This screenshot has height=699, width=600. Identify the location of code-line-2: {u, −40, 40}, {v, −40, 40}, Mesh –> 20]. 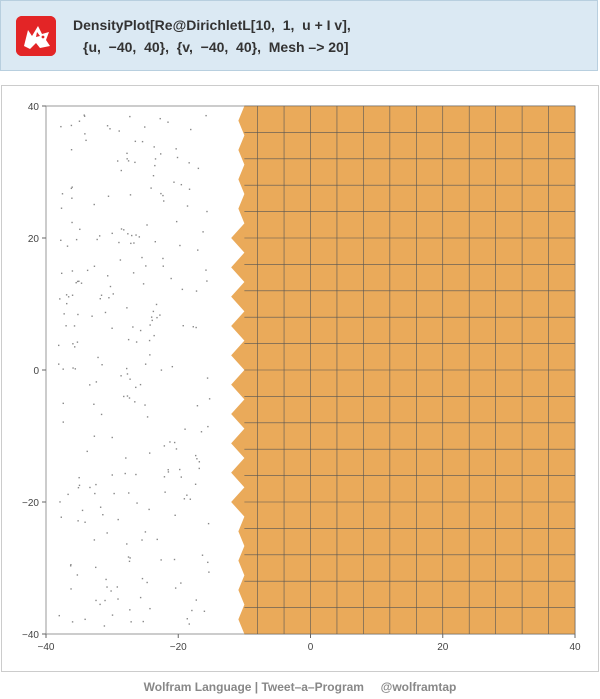
(216, 47).